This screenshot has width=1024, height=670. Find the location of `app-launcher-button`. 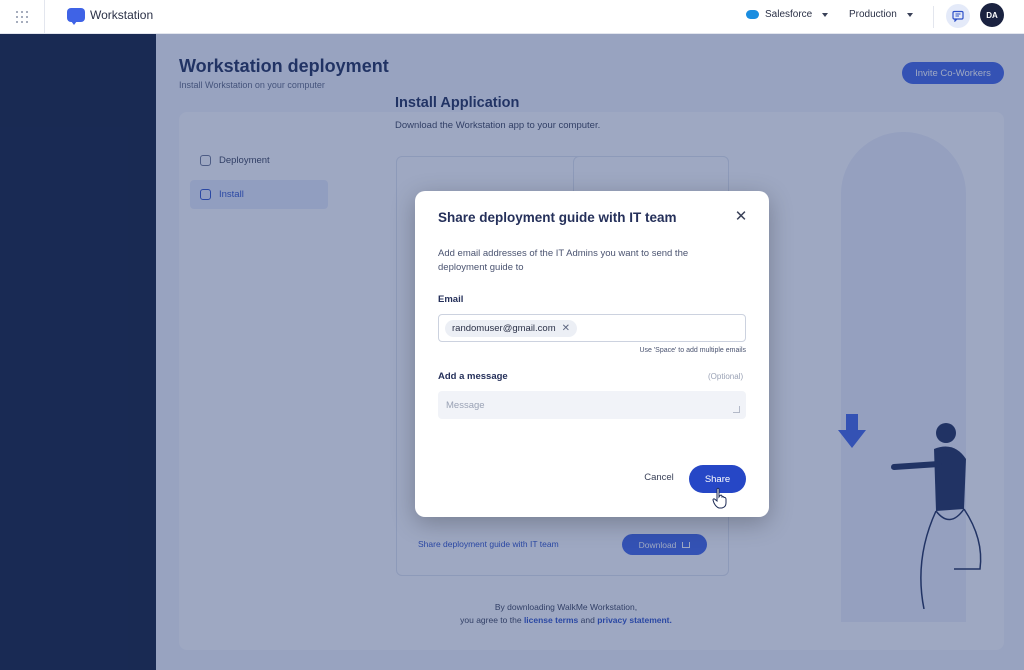

app-launcher-button is located at coordinates (22, 17).